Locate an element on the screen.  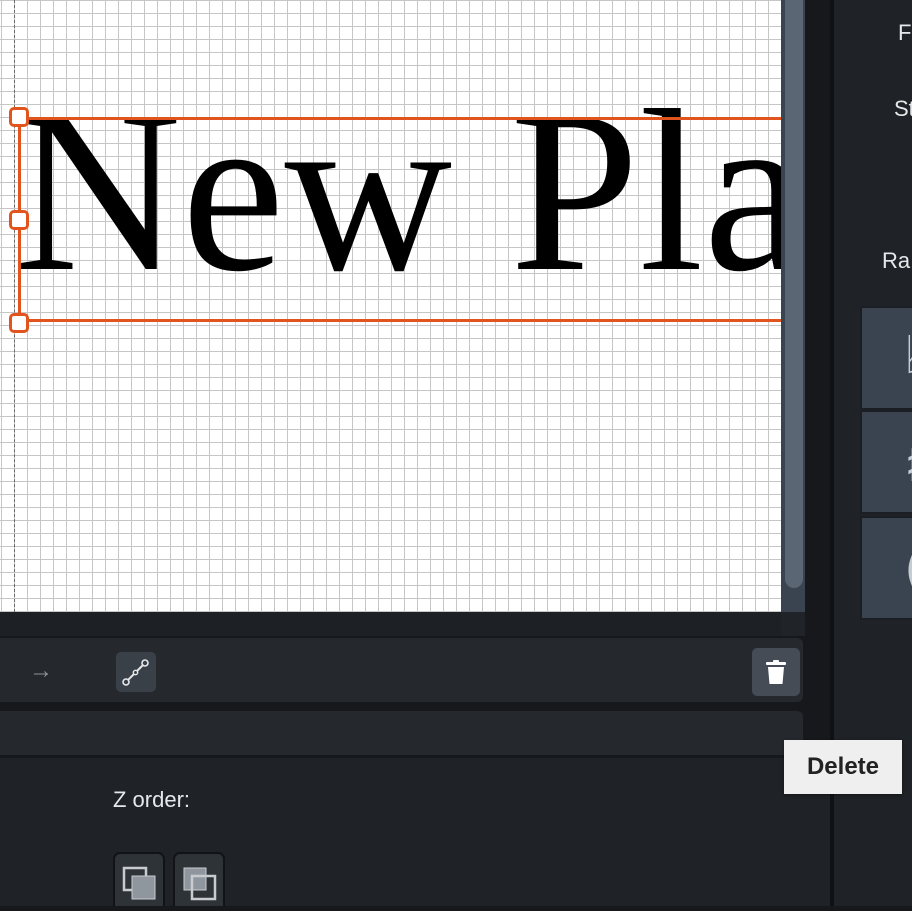
trash-icon is located at coordinates (776, 672).